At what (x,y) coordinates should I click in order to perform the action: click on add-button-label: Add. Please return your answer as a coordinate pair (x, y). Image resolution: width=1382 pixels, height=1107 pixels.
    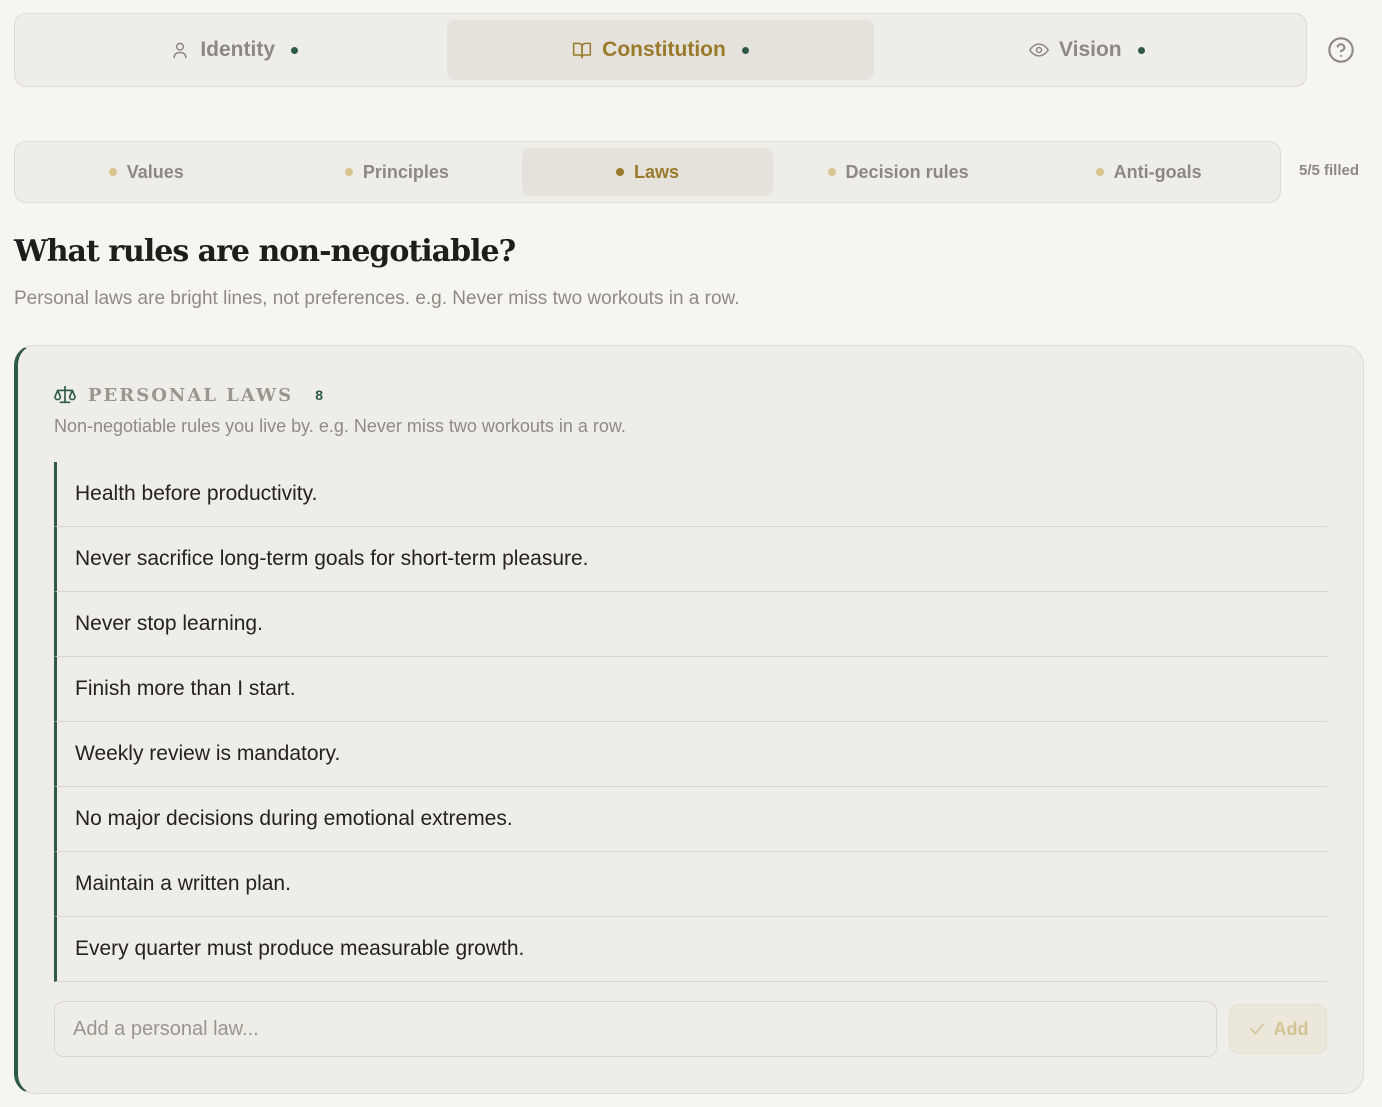
    Looking at the image, I should click on (1291, 1028).